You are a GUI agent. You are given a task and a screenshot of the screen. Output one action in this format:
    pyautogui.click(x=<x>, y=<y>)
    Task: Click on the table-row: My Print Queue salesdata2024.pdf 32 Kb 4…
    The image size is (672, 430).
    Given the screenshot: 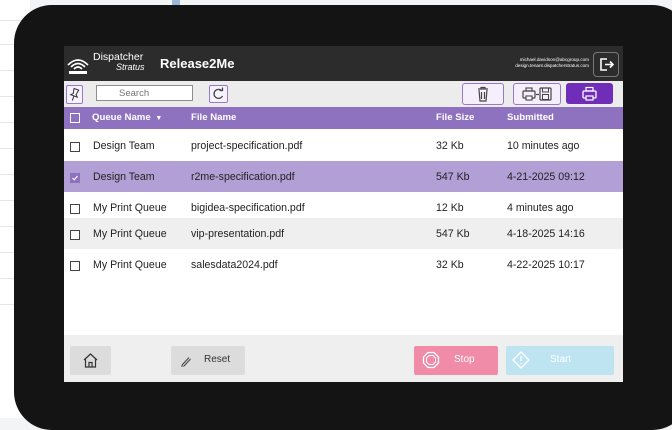 What is the action you would take?
    pyautogui.click(x=343, y=265)
    